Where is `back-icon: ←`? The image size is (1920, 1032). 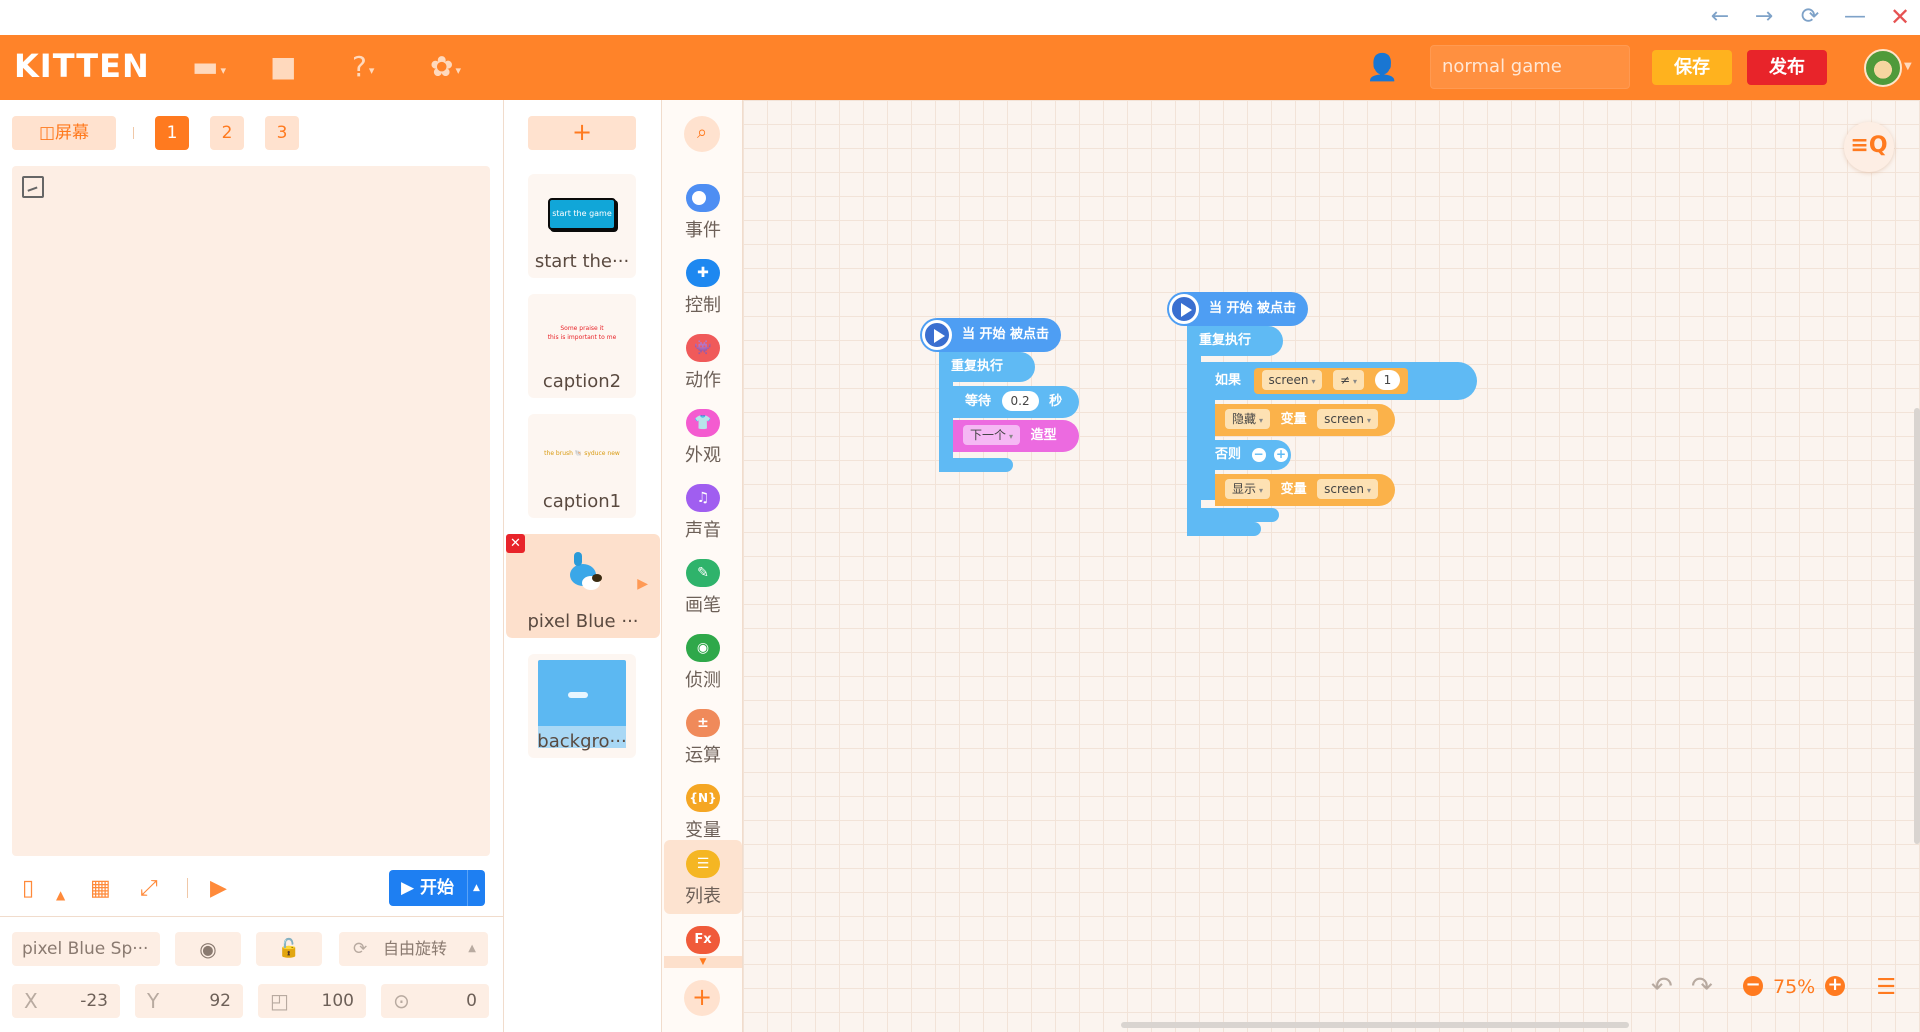
back-icon: ← is located at coordinates (1720, 17).